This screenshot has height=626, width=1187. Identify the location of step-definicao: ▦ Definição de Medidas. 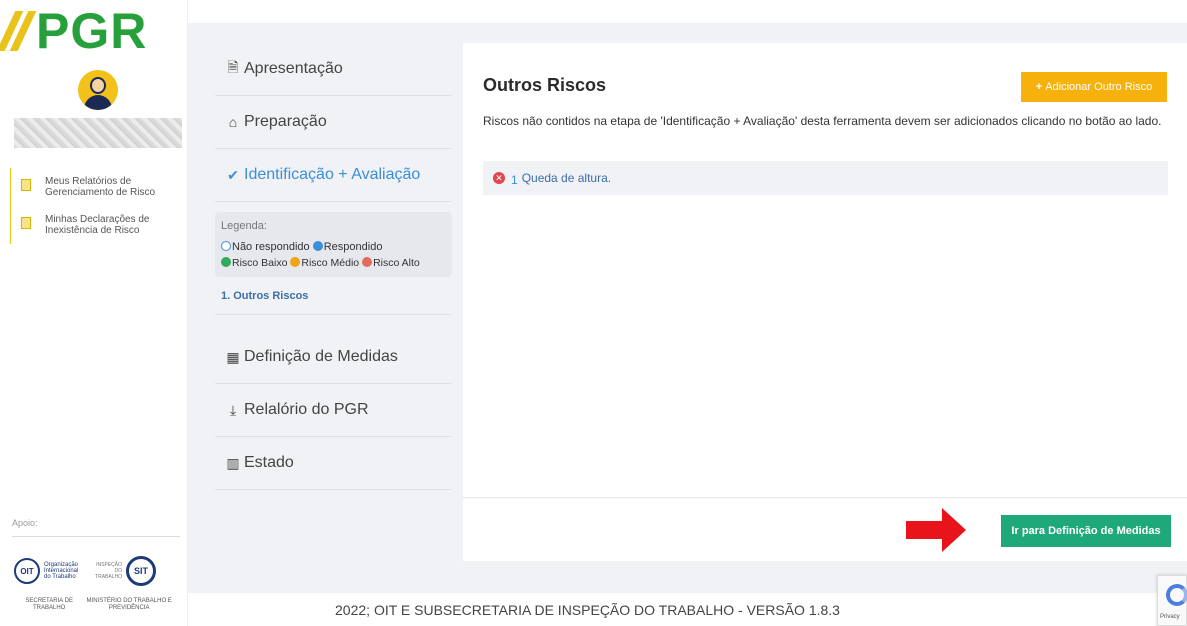
(333, 357).